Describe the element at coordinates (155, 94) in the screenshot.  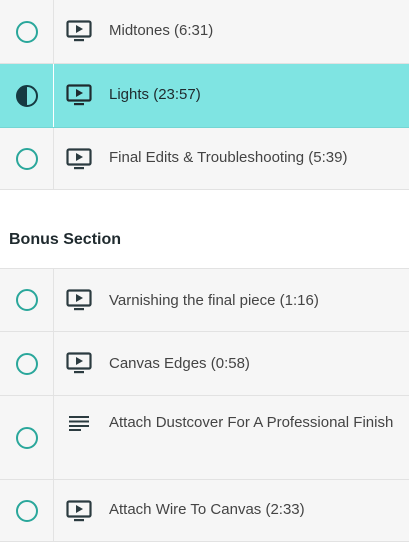
I see `lesson-title: Lights (23:57)` at that location.